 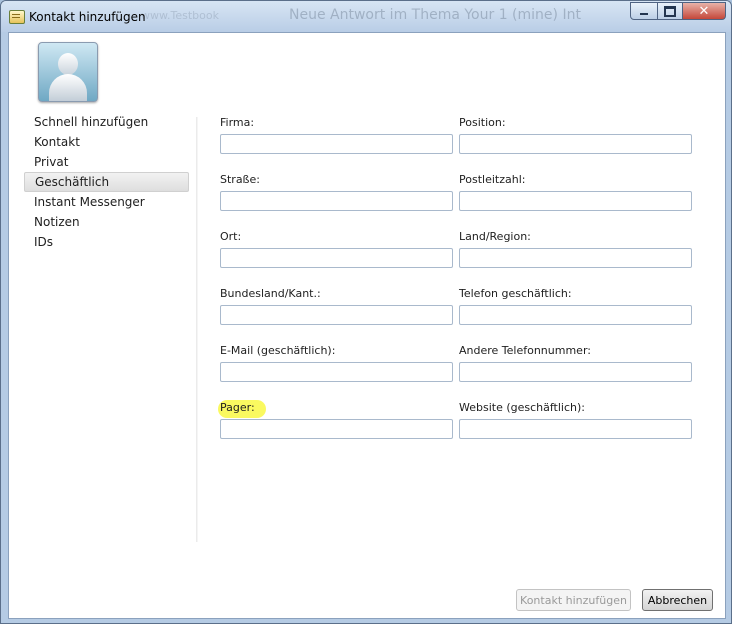 I want to click on minimize-icon, so click(x=644, y=14).